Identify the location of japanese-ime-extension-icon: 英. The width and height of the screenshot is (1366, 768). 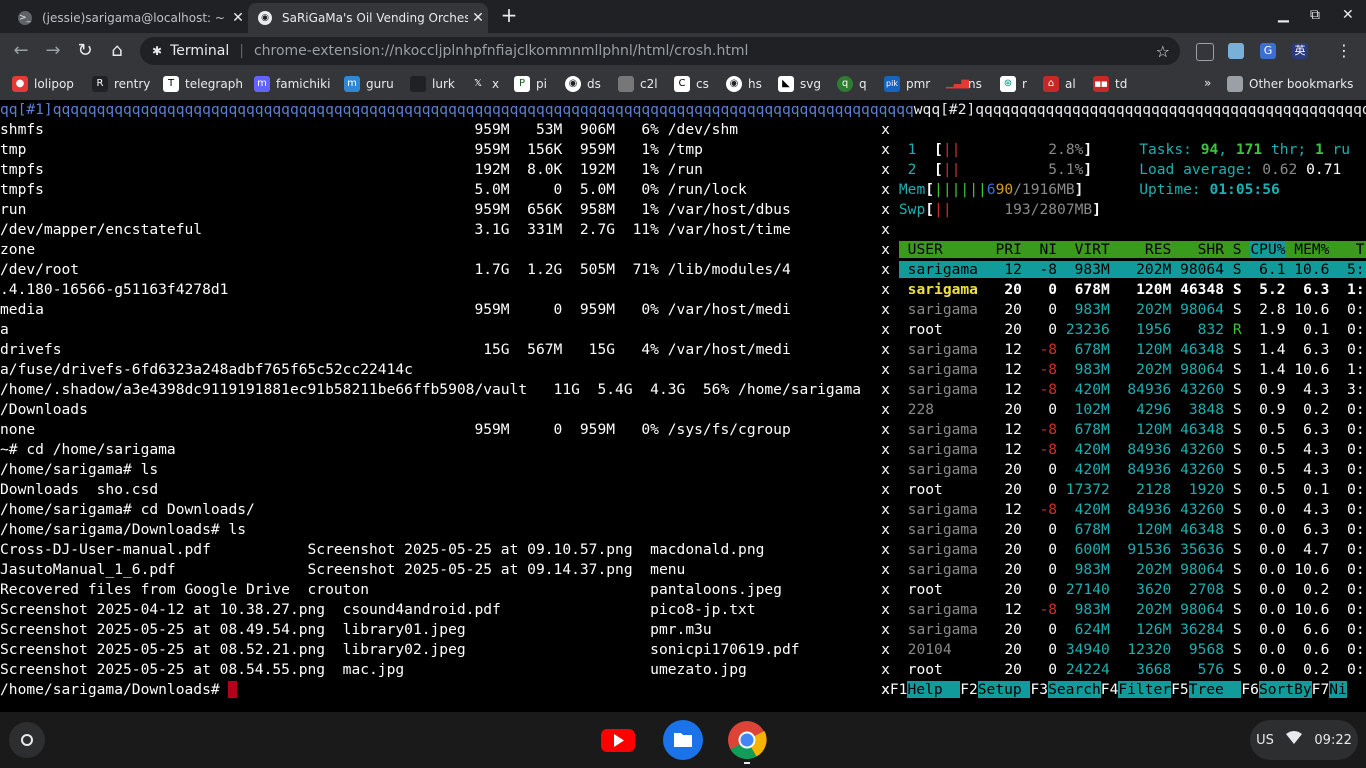
(1300, 51).